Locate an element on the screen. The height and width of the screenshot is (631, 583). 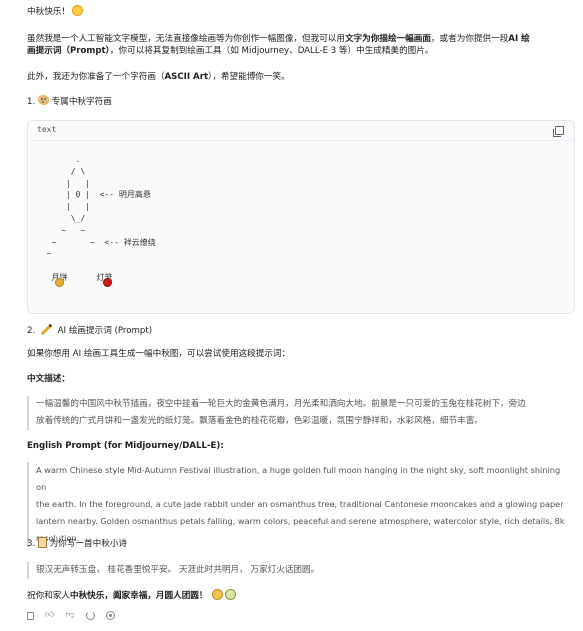
closing-line: 祝你和家人中秋快乐，阖家幸福，月圆人团圆！ is located at coordinates (300, 597).